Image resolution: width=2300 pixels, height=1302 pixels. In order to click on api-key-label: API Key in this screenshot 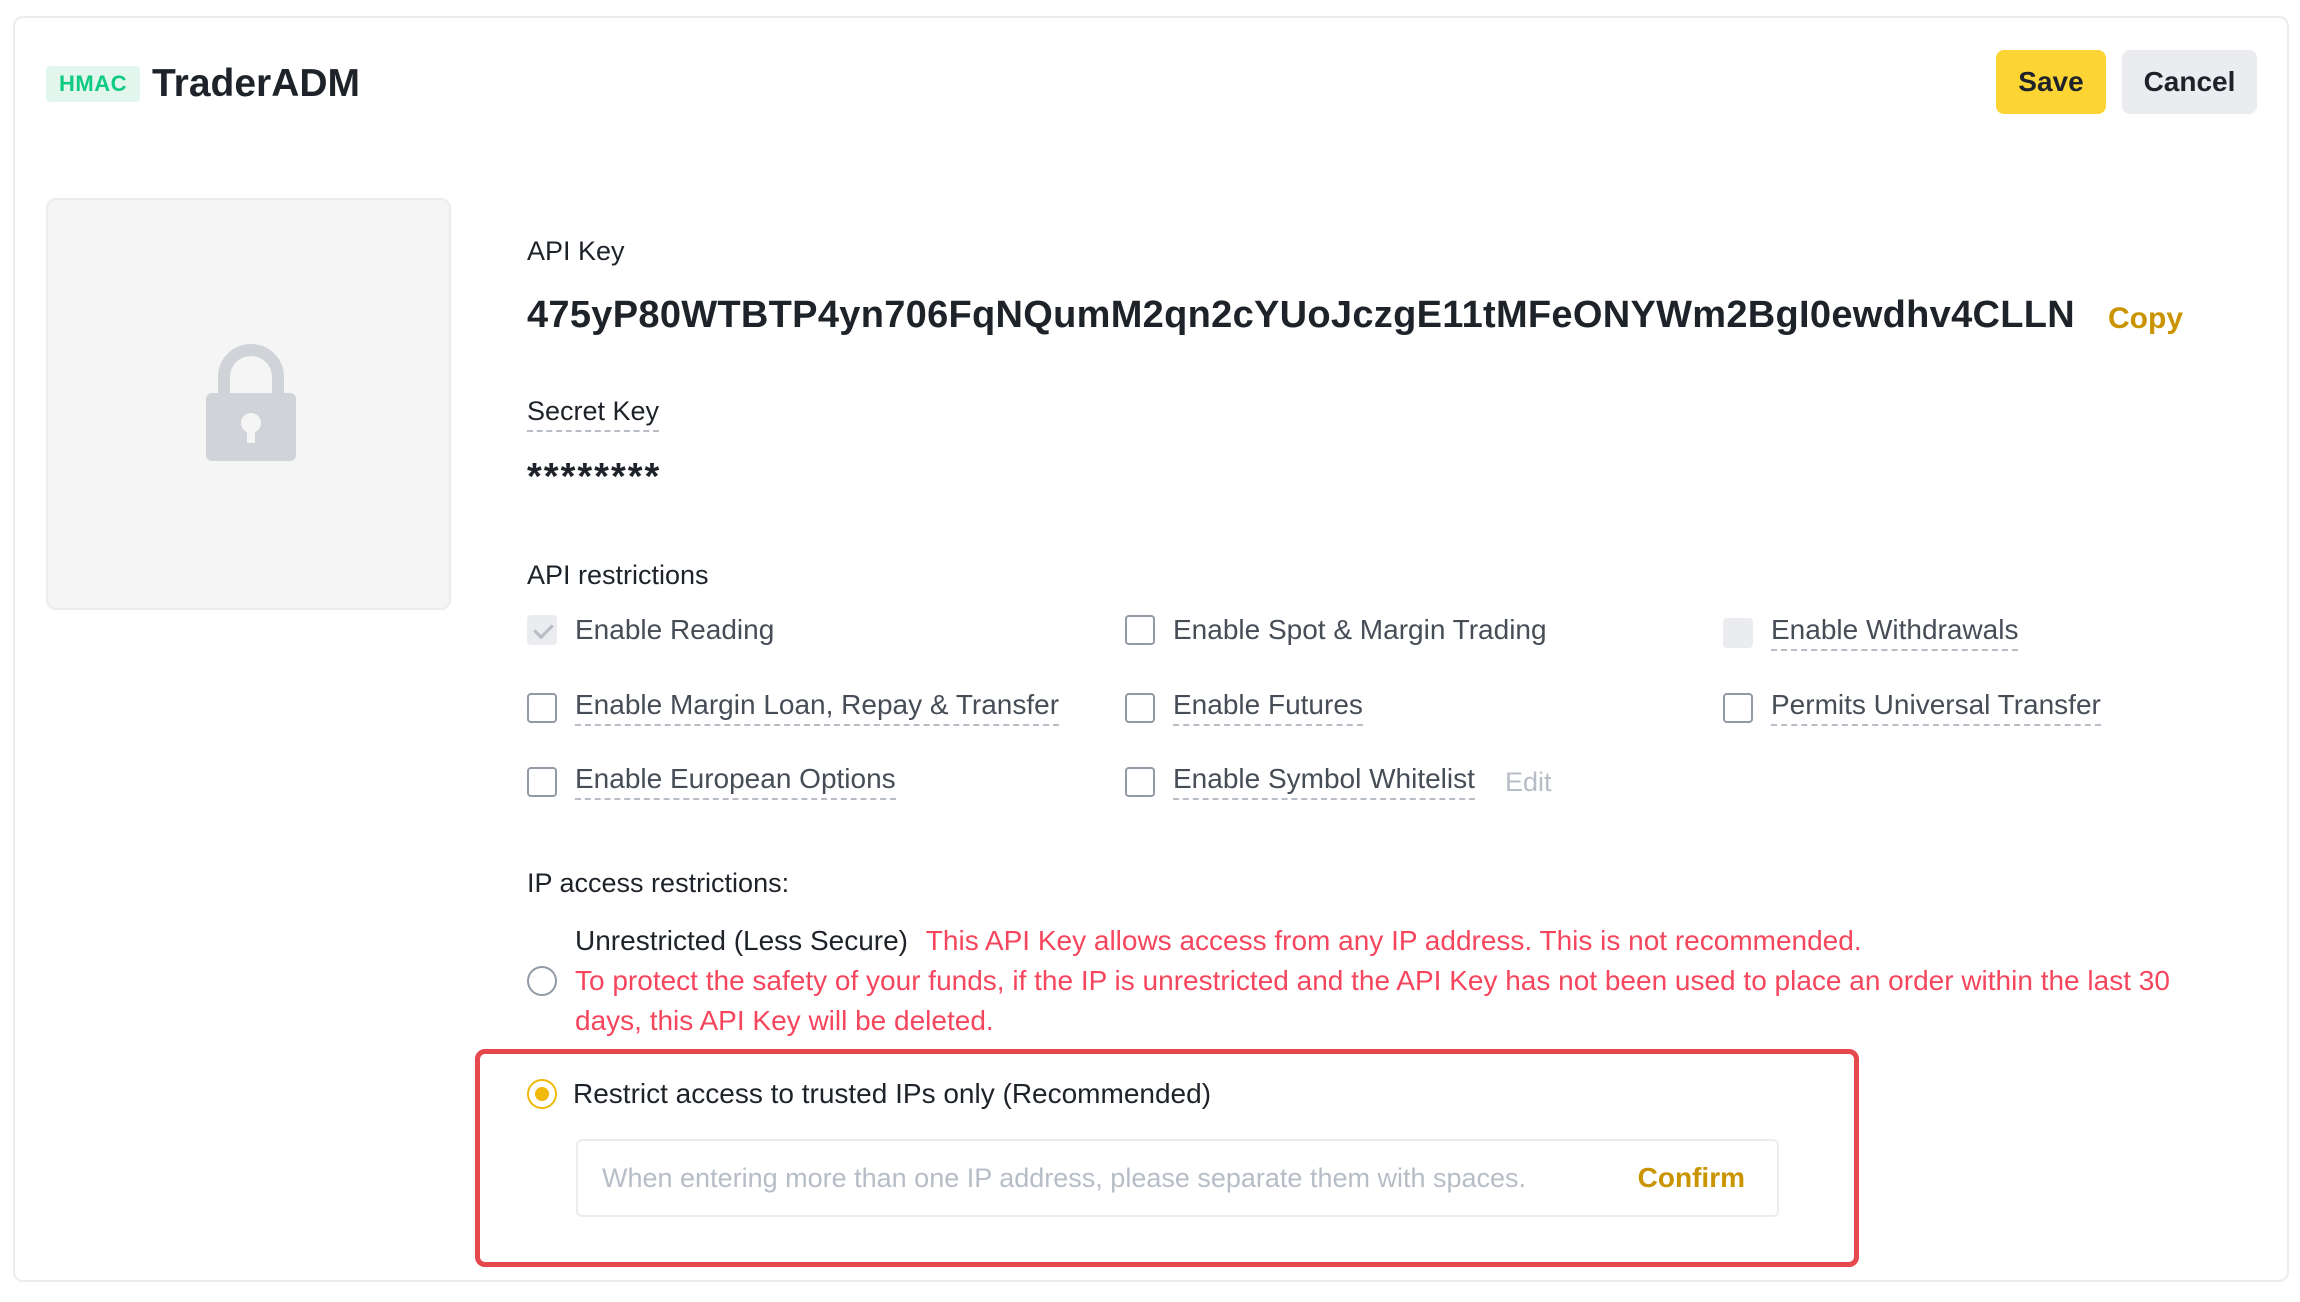, I will do `click(576, 251)`.